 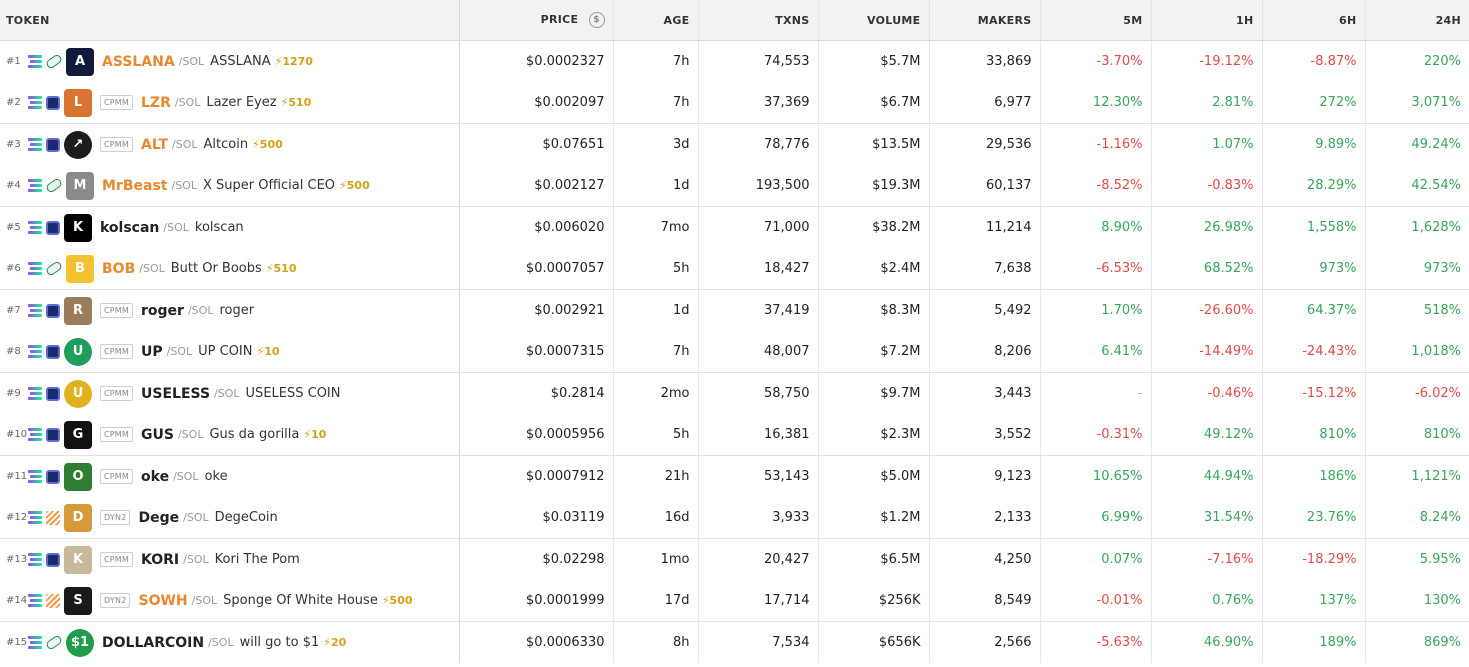 What do you see at coordinates (758, 642) in the screenshot?
I see `cell-txns: 7,534` at bounding box center [758, 642].